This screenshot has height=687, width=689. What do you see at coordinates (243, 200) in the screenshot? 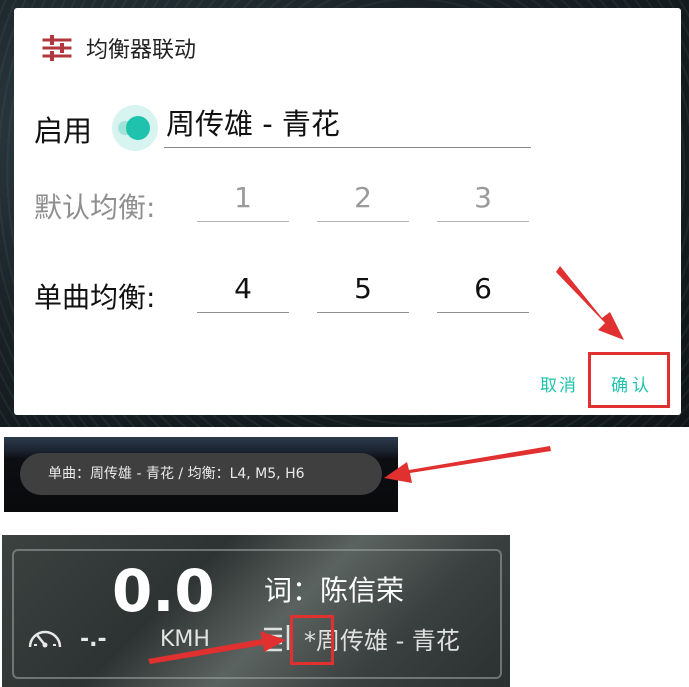
I see `default-eq-low-field: 1` at bounding box center [243, 200].